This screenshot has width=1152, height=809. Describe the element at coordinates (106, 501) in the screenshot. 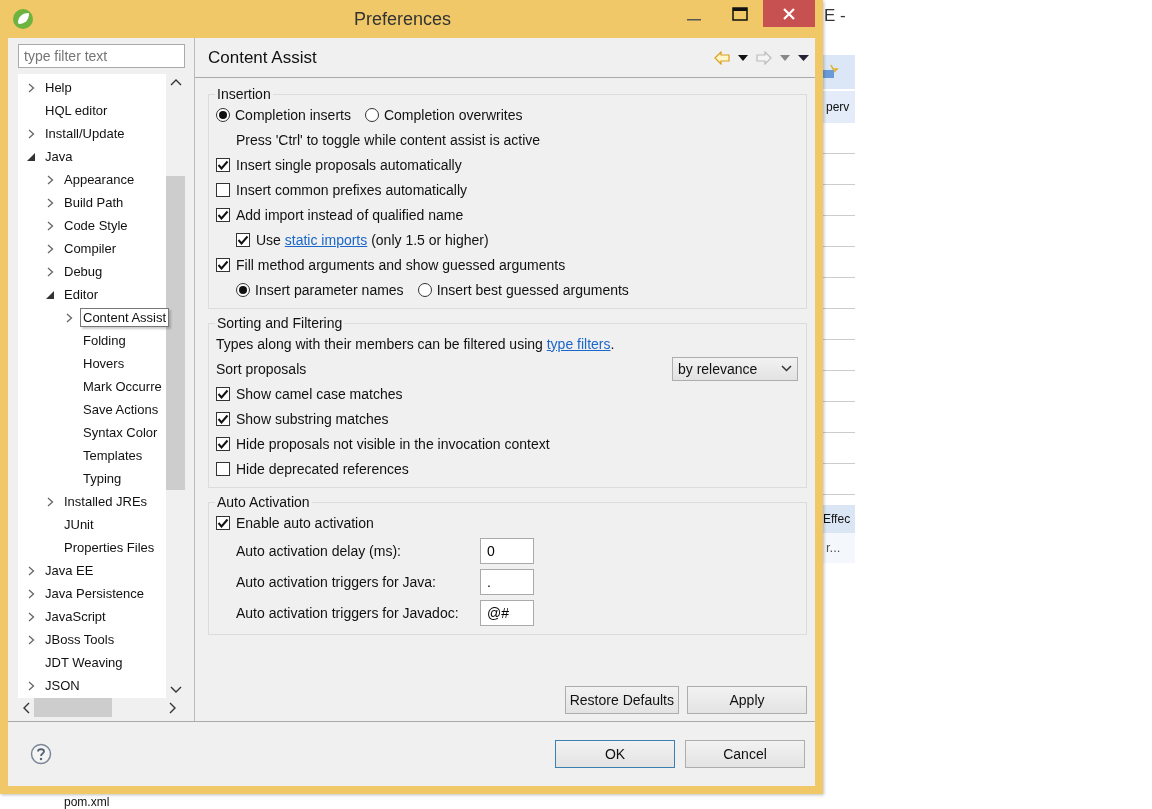

I see `tree-item: Installed JREs` at that location.